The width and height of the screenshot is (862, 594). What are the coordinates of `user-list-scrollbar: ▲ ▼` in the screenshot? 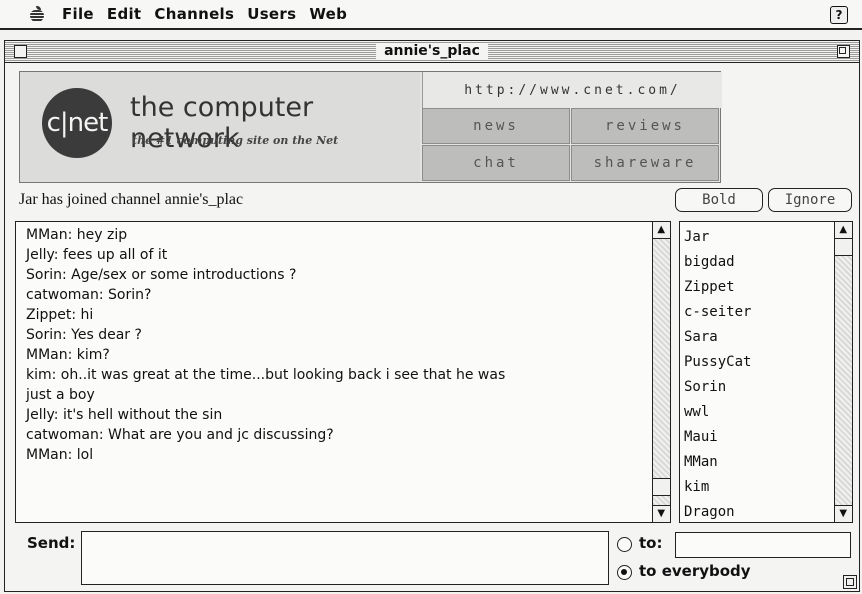 It's located at (843, 372).